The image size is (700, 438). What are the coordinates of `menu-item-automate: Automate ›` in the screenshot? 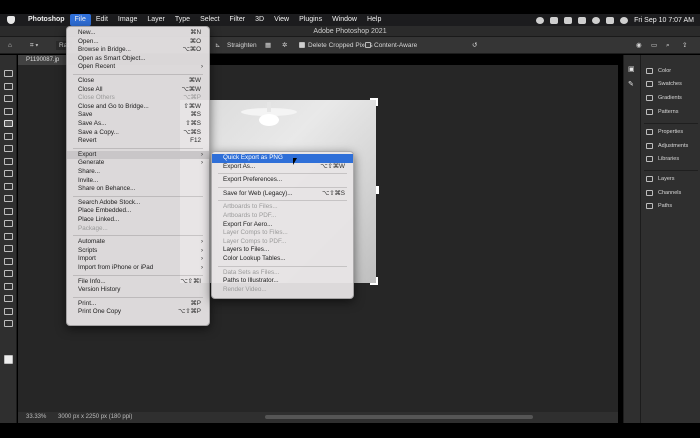 It's located at (138, 242).